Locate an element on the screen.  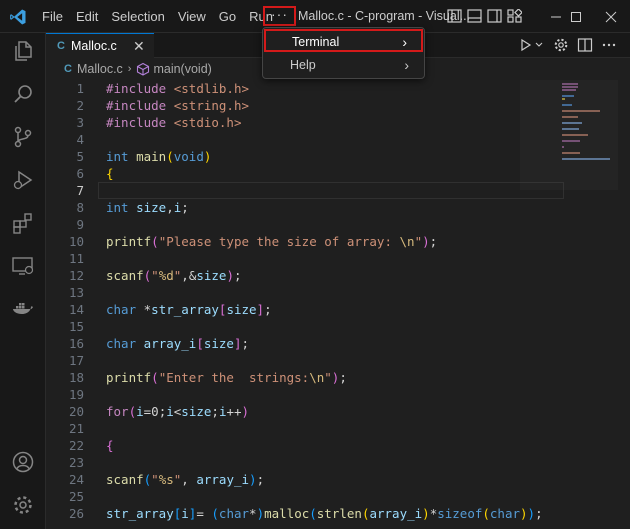
line-number: 19 is located at coordinates (76, 394).